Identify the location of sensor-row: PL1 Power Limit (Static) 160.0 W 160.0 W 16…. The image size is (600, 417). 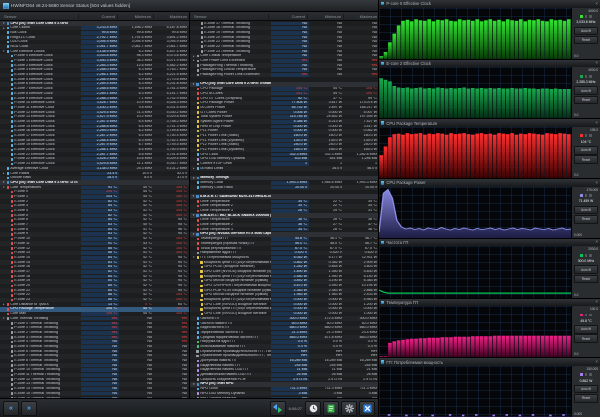
(284, 136).